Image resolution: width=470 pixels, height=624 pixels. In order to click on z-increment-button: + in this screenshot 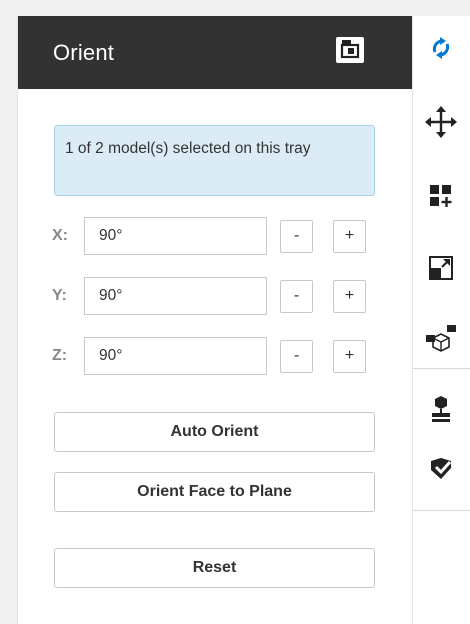, I will do `click(349, 356)`.